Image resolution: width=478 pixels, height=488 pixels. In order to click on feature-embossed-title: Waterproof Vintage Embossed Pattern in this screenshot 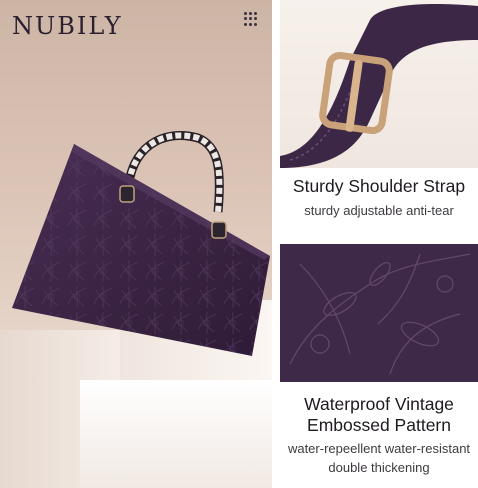, I will do `click(379, 415)`.